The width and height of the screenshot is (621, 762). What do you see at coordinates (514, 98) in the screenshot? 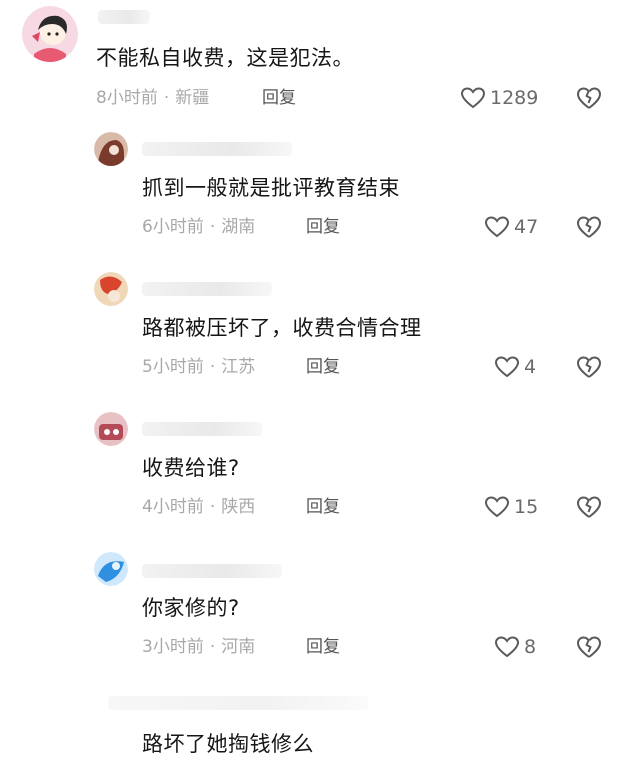
I see `like-count: 1289` at bounding box center [514, 98].